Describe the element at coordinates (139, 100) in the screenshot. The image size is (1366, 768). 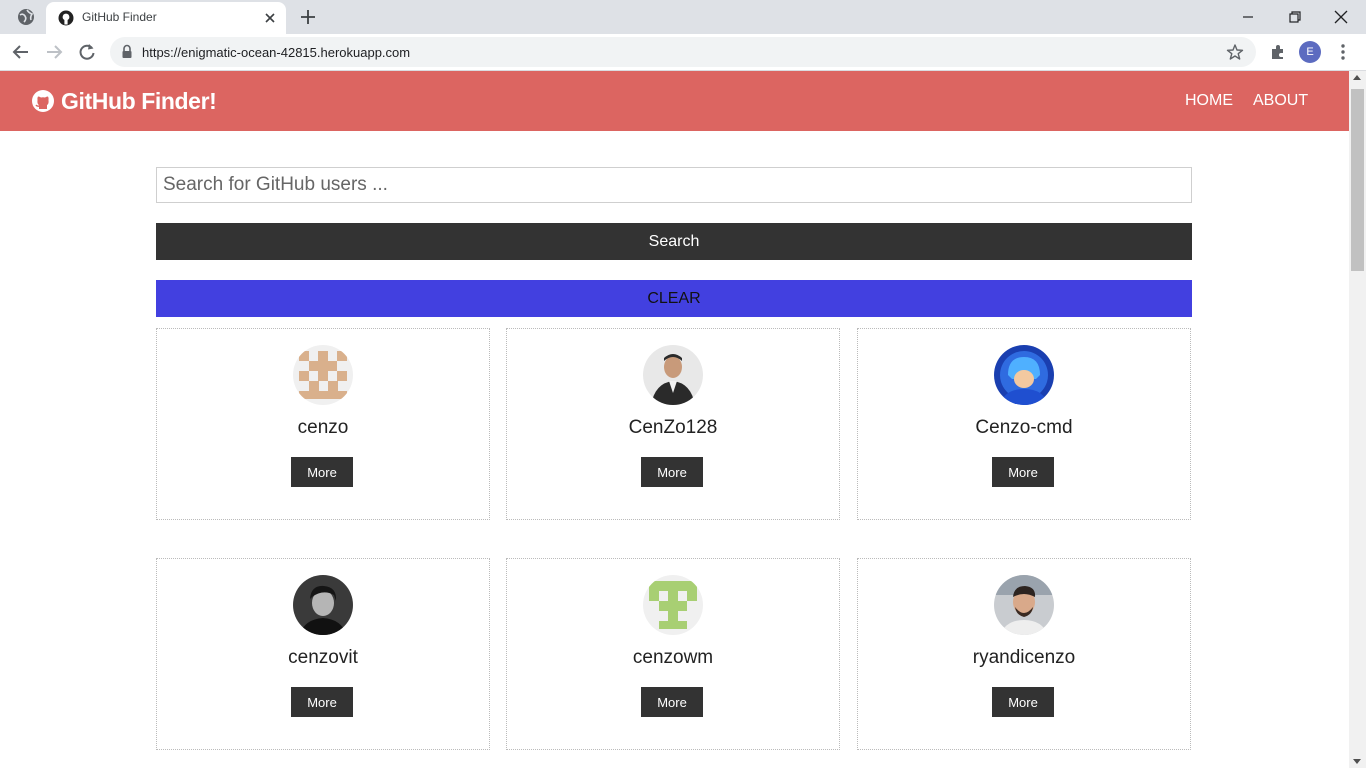
I see `brand-title: GitHub Finder!` at that location.